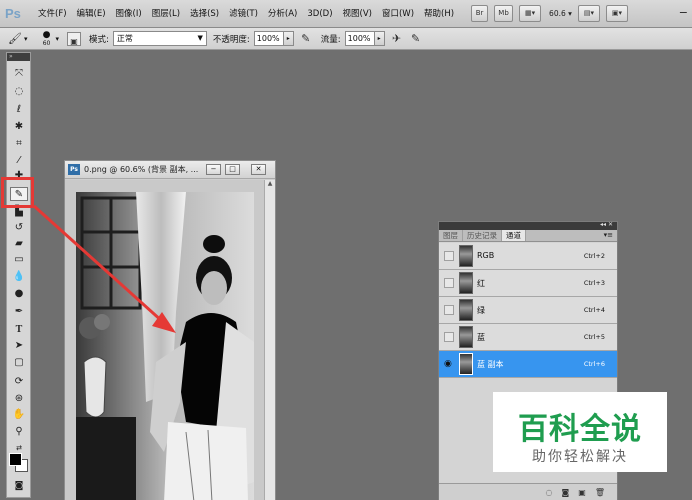 The image size is (692, 500). Describe the element at coordinates (13, 13) in the screenshot. I see `photoshop-logo: Ps` at that location.